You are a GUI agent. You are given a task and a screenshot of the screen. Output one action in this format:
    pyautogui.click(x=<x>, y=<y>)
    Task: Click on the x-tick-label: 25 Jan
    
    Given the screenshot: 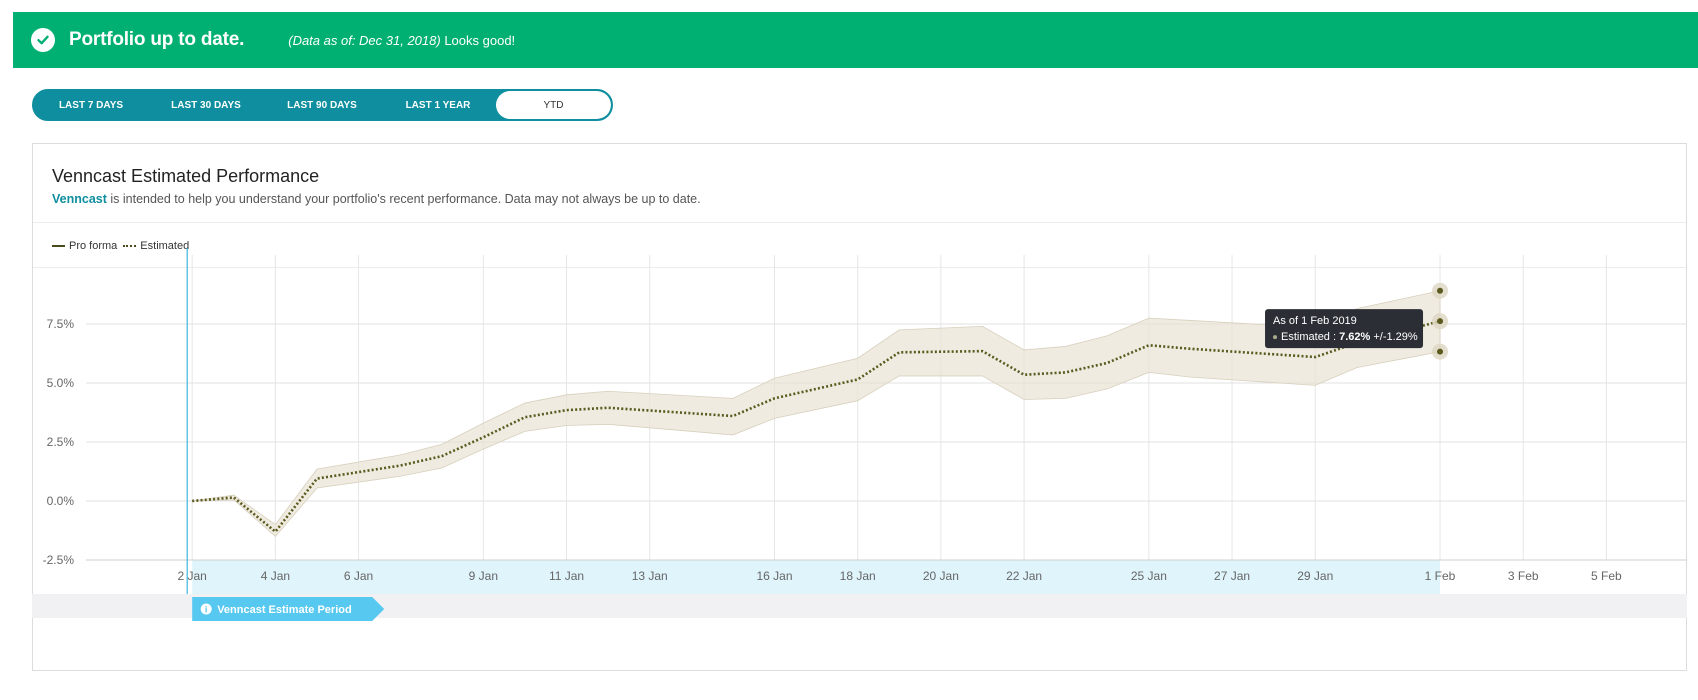 What is the action you would take?
    pyautogui.click(x=1149, y=576)
    